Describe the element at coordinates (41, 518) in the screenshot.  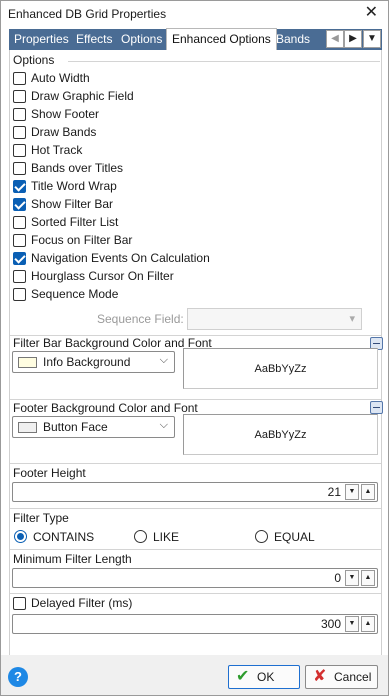
I see `filter-type-group-title: Filter Type` at that location.